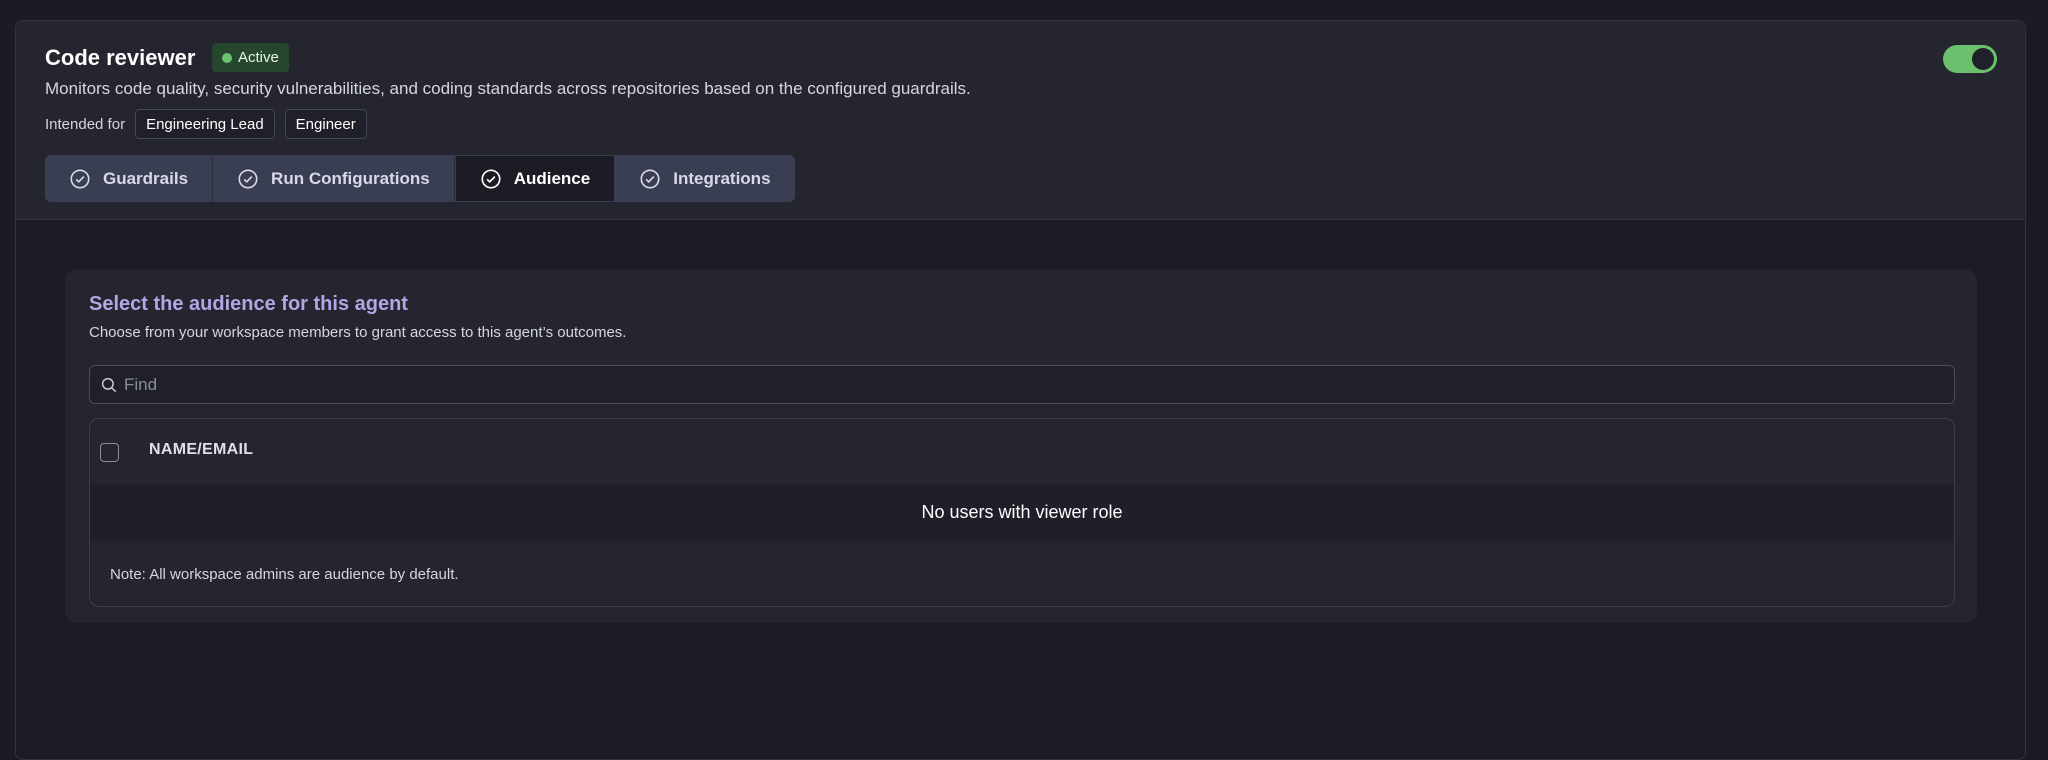 The width and height of the screenshot is (2048, 760). What do you see at coordinates (227, 57) in the screenshot?
I see `status-dot-icon` at bounding box center [227, 57].